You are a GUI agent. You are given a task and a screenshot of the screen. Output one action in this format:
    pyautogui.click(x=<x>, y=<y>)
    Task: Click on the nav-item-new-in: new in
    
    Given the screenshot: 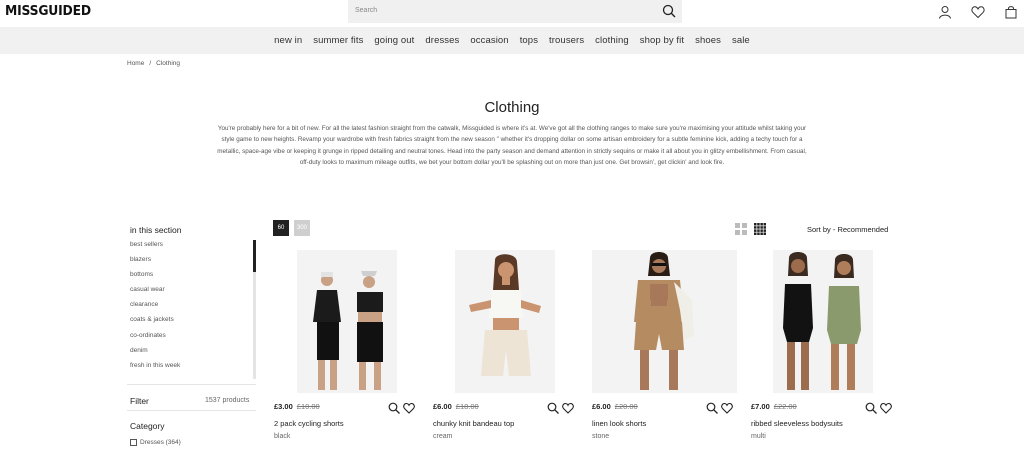 What is the action you would take?
    pyautogui.click(x=288, y=40)
    